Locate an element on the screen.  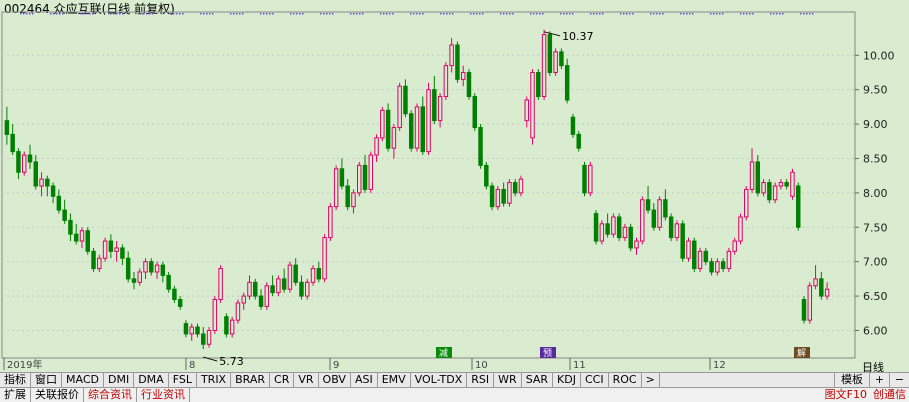
info-tab-2: 综合资讯 is located at coordinates (110, 395).